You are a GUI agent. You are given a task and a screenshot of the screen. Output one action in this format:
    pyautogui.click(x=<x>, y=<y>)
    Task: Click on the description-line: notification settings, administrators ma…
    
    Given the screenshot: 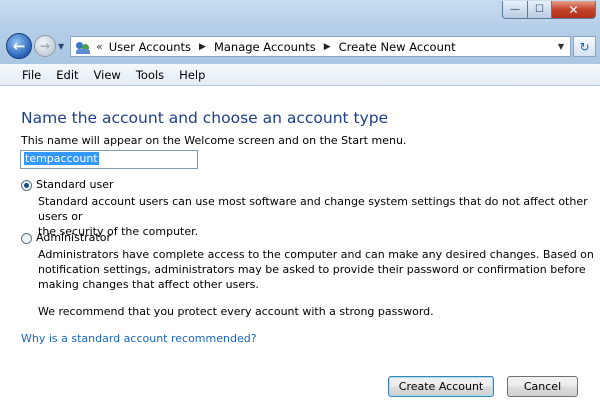 What is the action you would take?
    pyautogui.click(x=312, y=269)
    